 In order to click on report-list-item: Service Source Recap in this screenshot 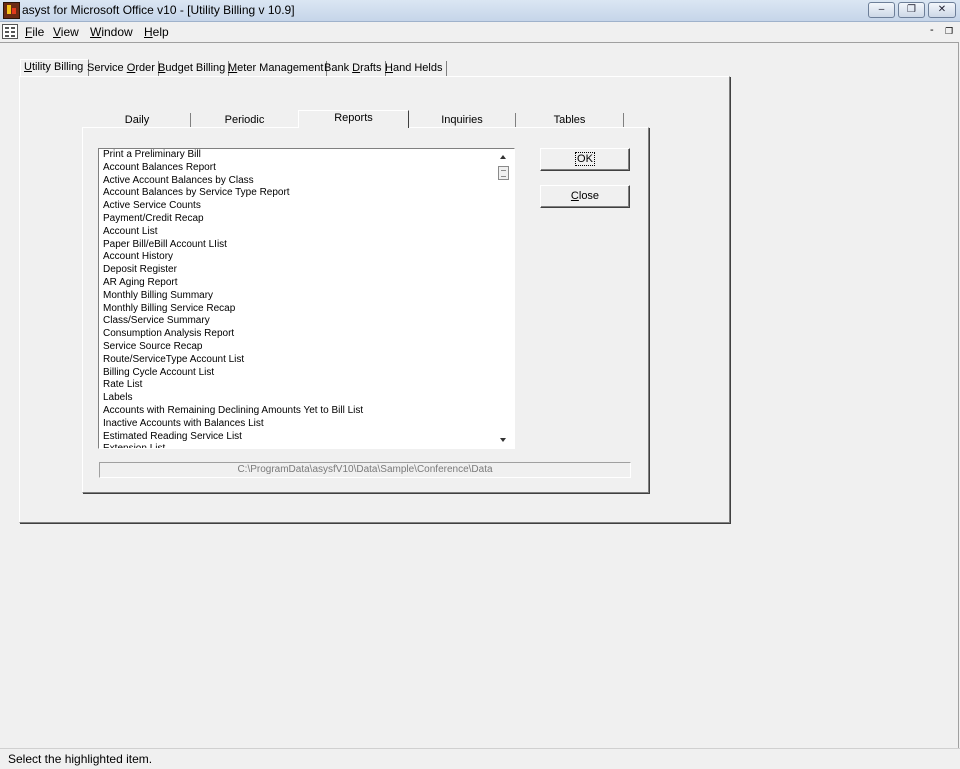, I will do `click(297, 347)`.